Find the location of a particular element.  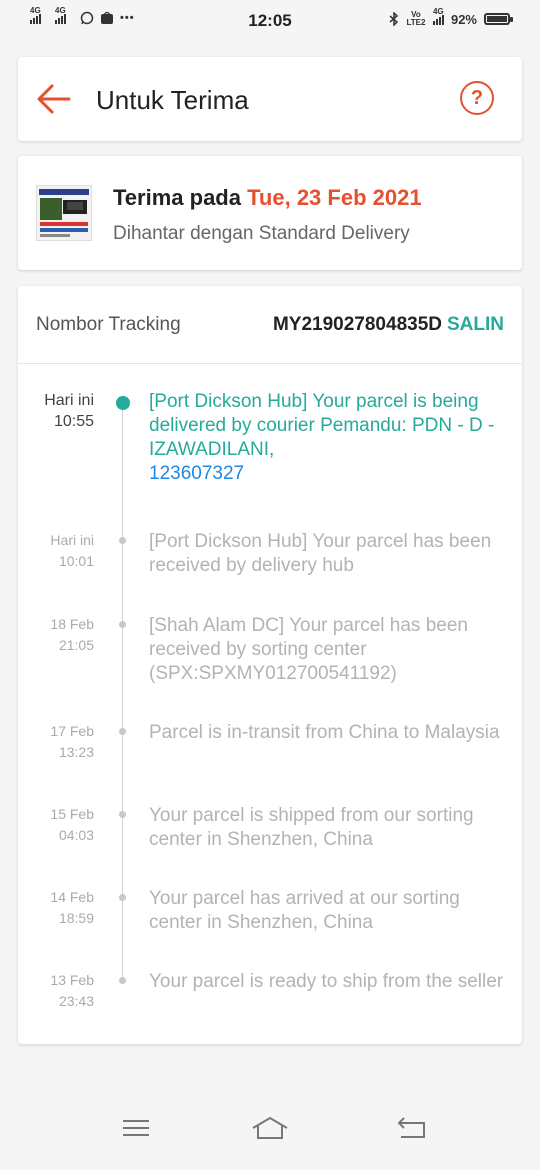

product-image is located at coordinates (64, 213).